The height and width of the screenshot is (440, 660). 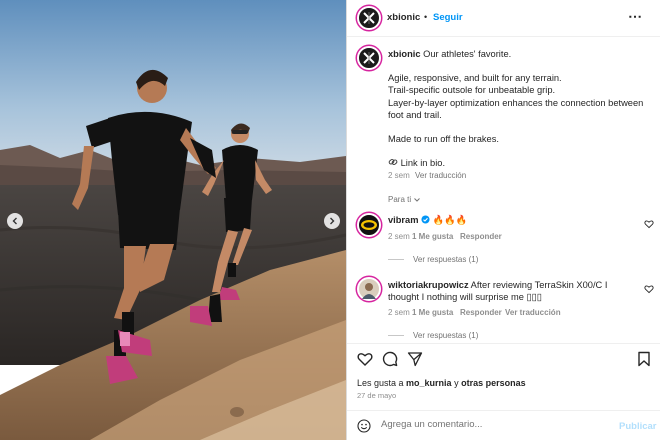 I want to click on chevron-left-icon, so click(x=14, y=221).